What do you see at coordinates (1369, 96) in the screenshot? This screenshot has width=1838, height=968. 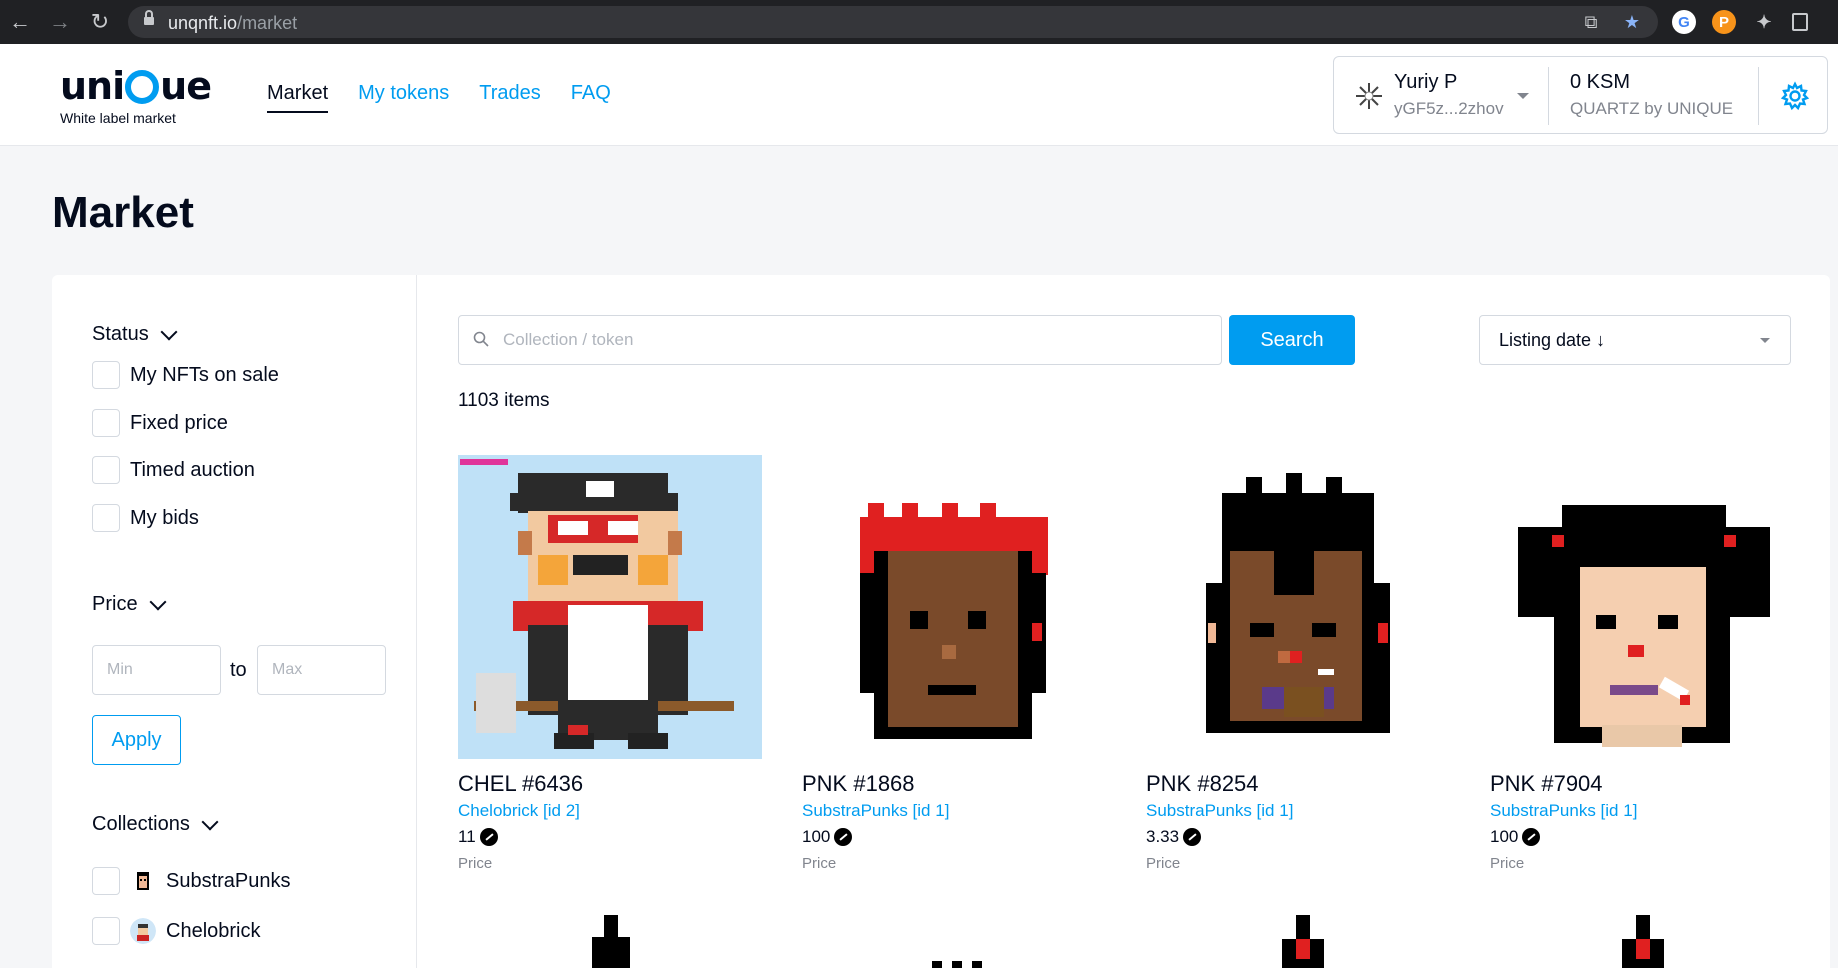 I see `account-identicon-icon` at bounding box center [1369, 96].